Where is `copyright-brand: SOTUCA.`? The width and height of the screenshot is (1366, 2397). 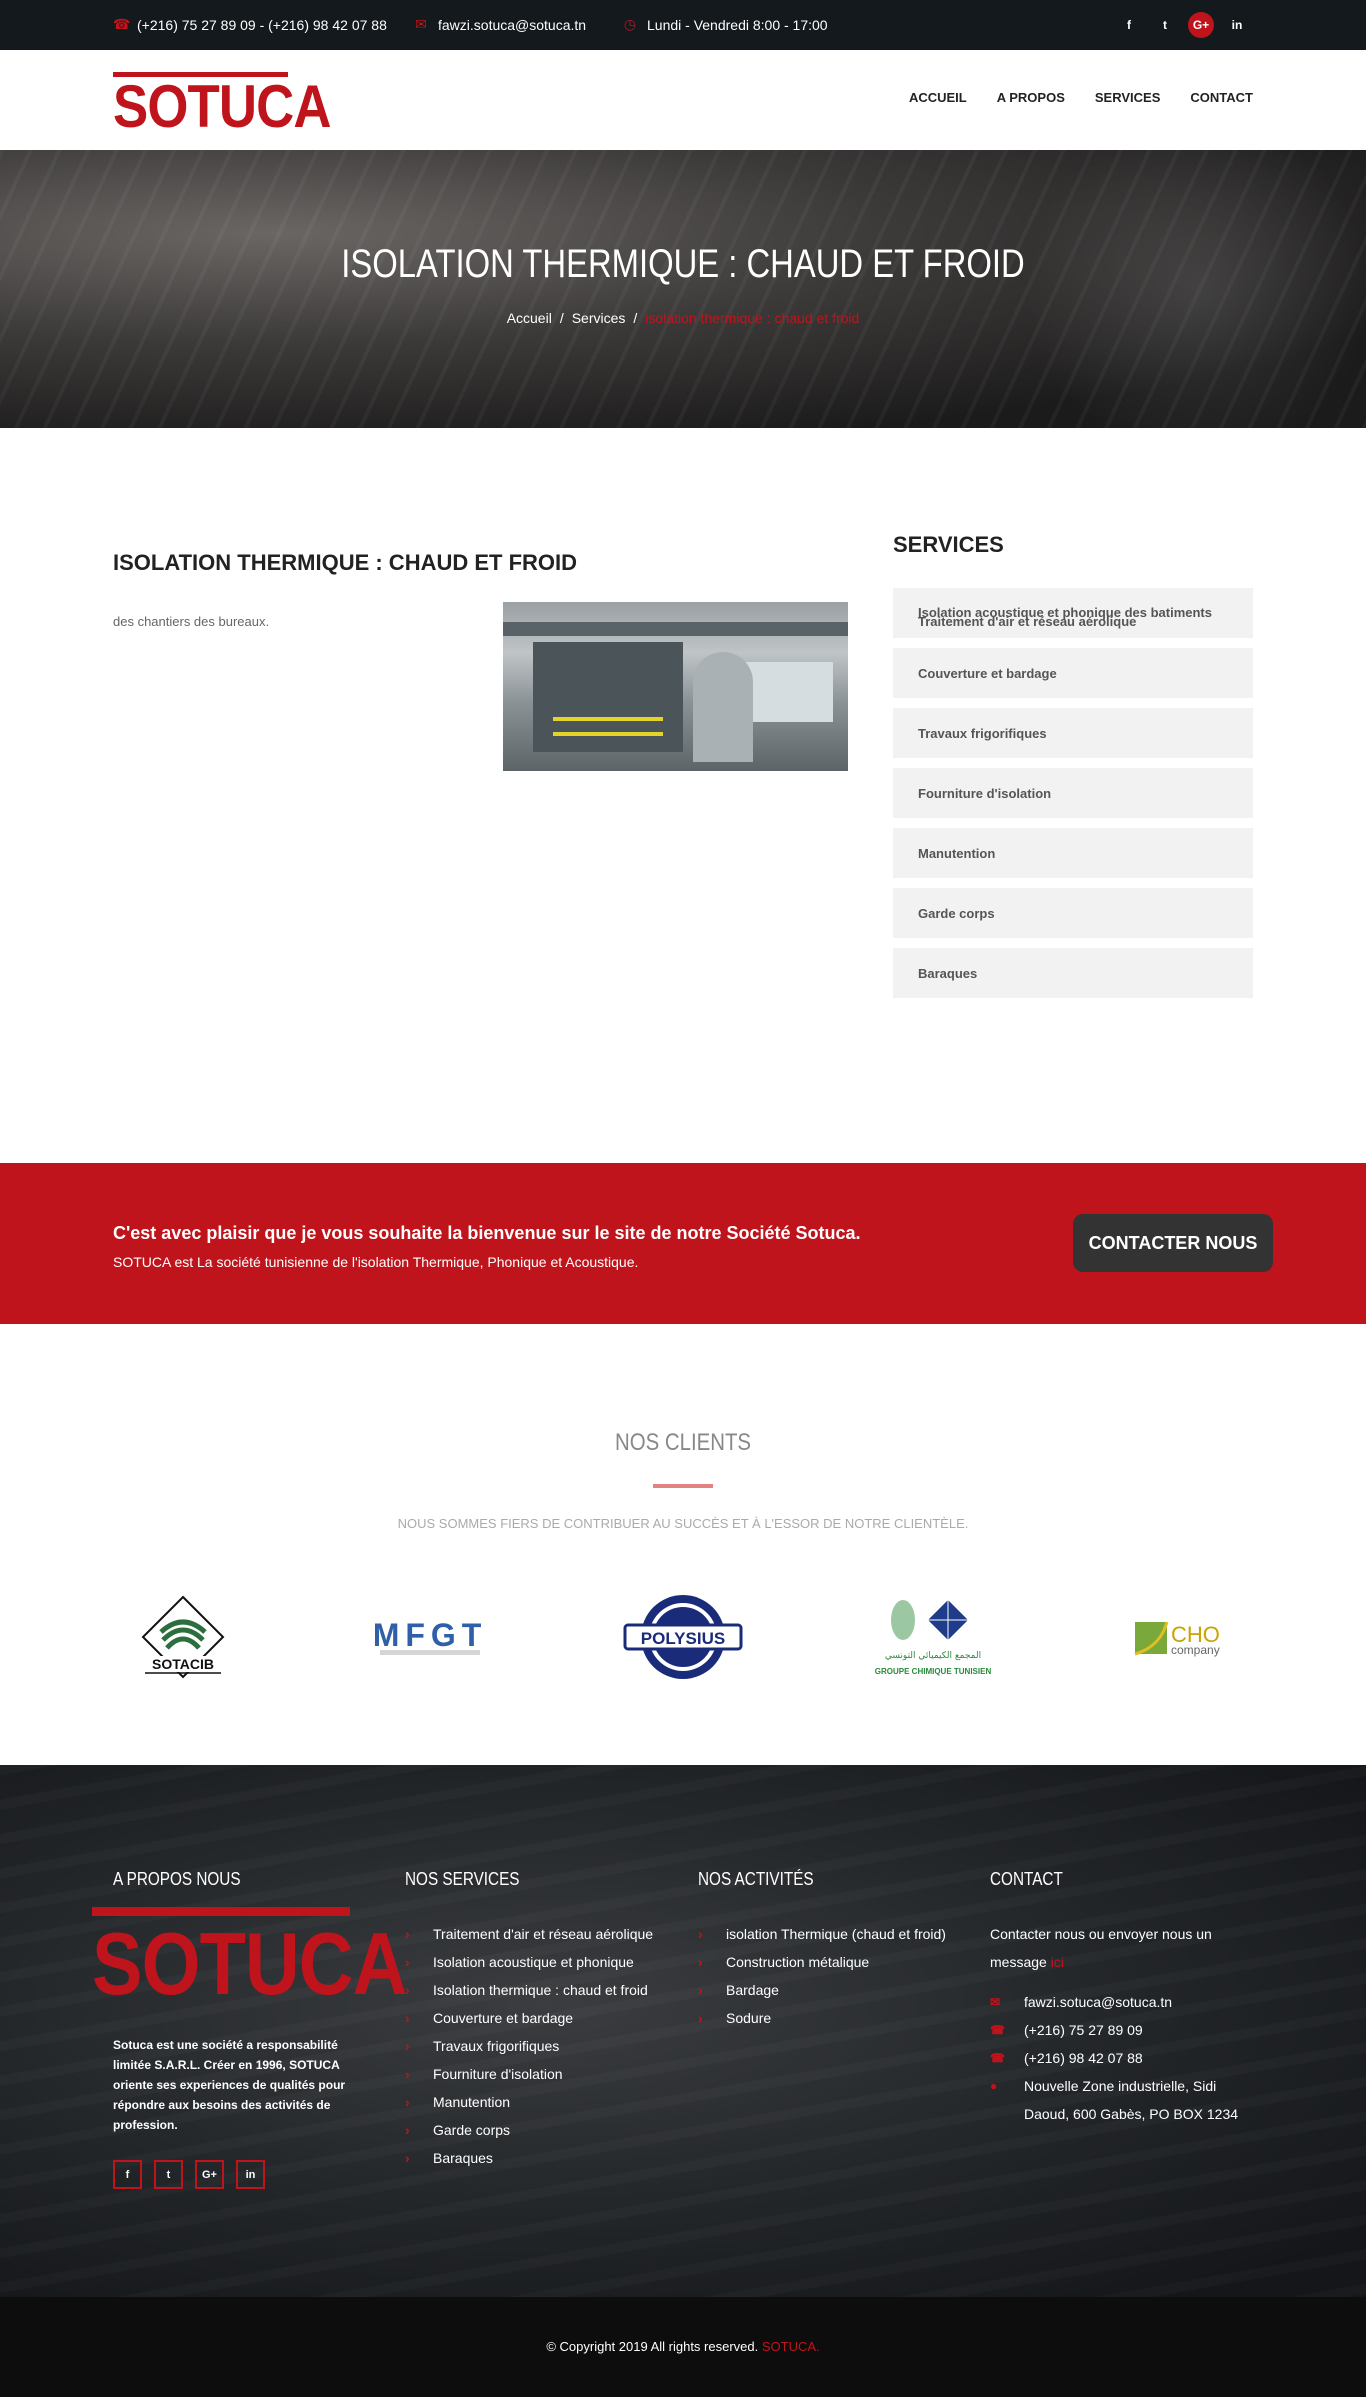
copyright-brand: SOTUCA. is located at coordinates (791, 2346).